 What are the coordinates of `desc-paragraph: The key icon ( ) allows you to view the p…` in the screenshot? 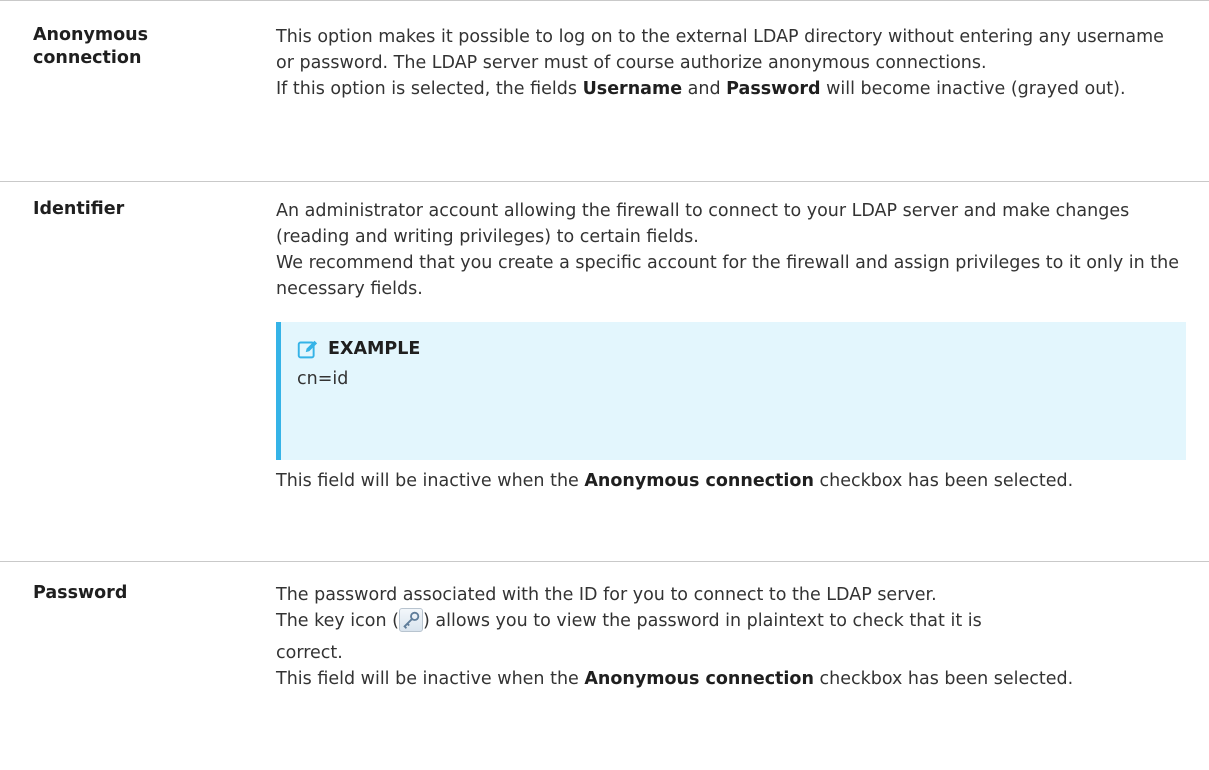 It's located at (728, 621).